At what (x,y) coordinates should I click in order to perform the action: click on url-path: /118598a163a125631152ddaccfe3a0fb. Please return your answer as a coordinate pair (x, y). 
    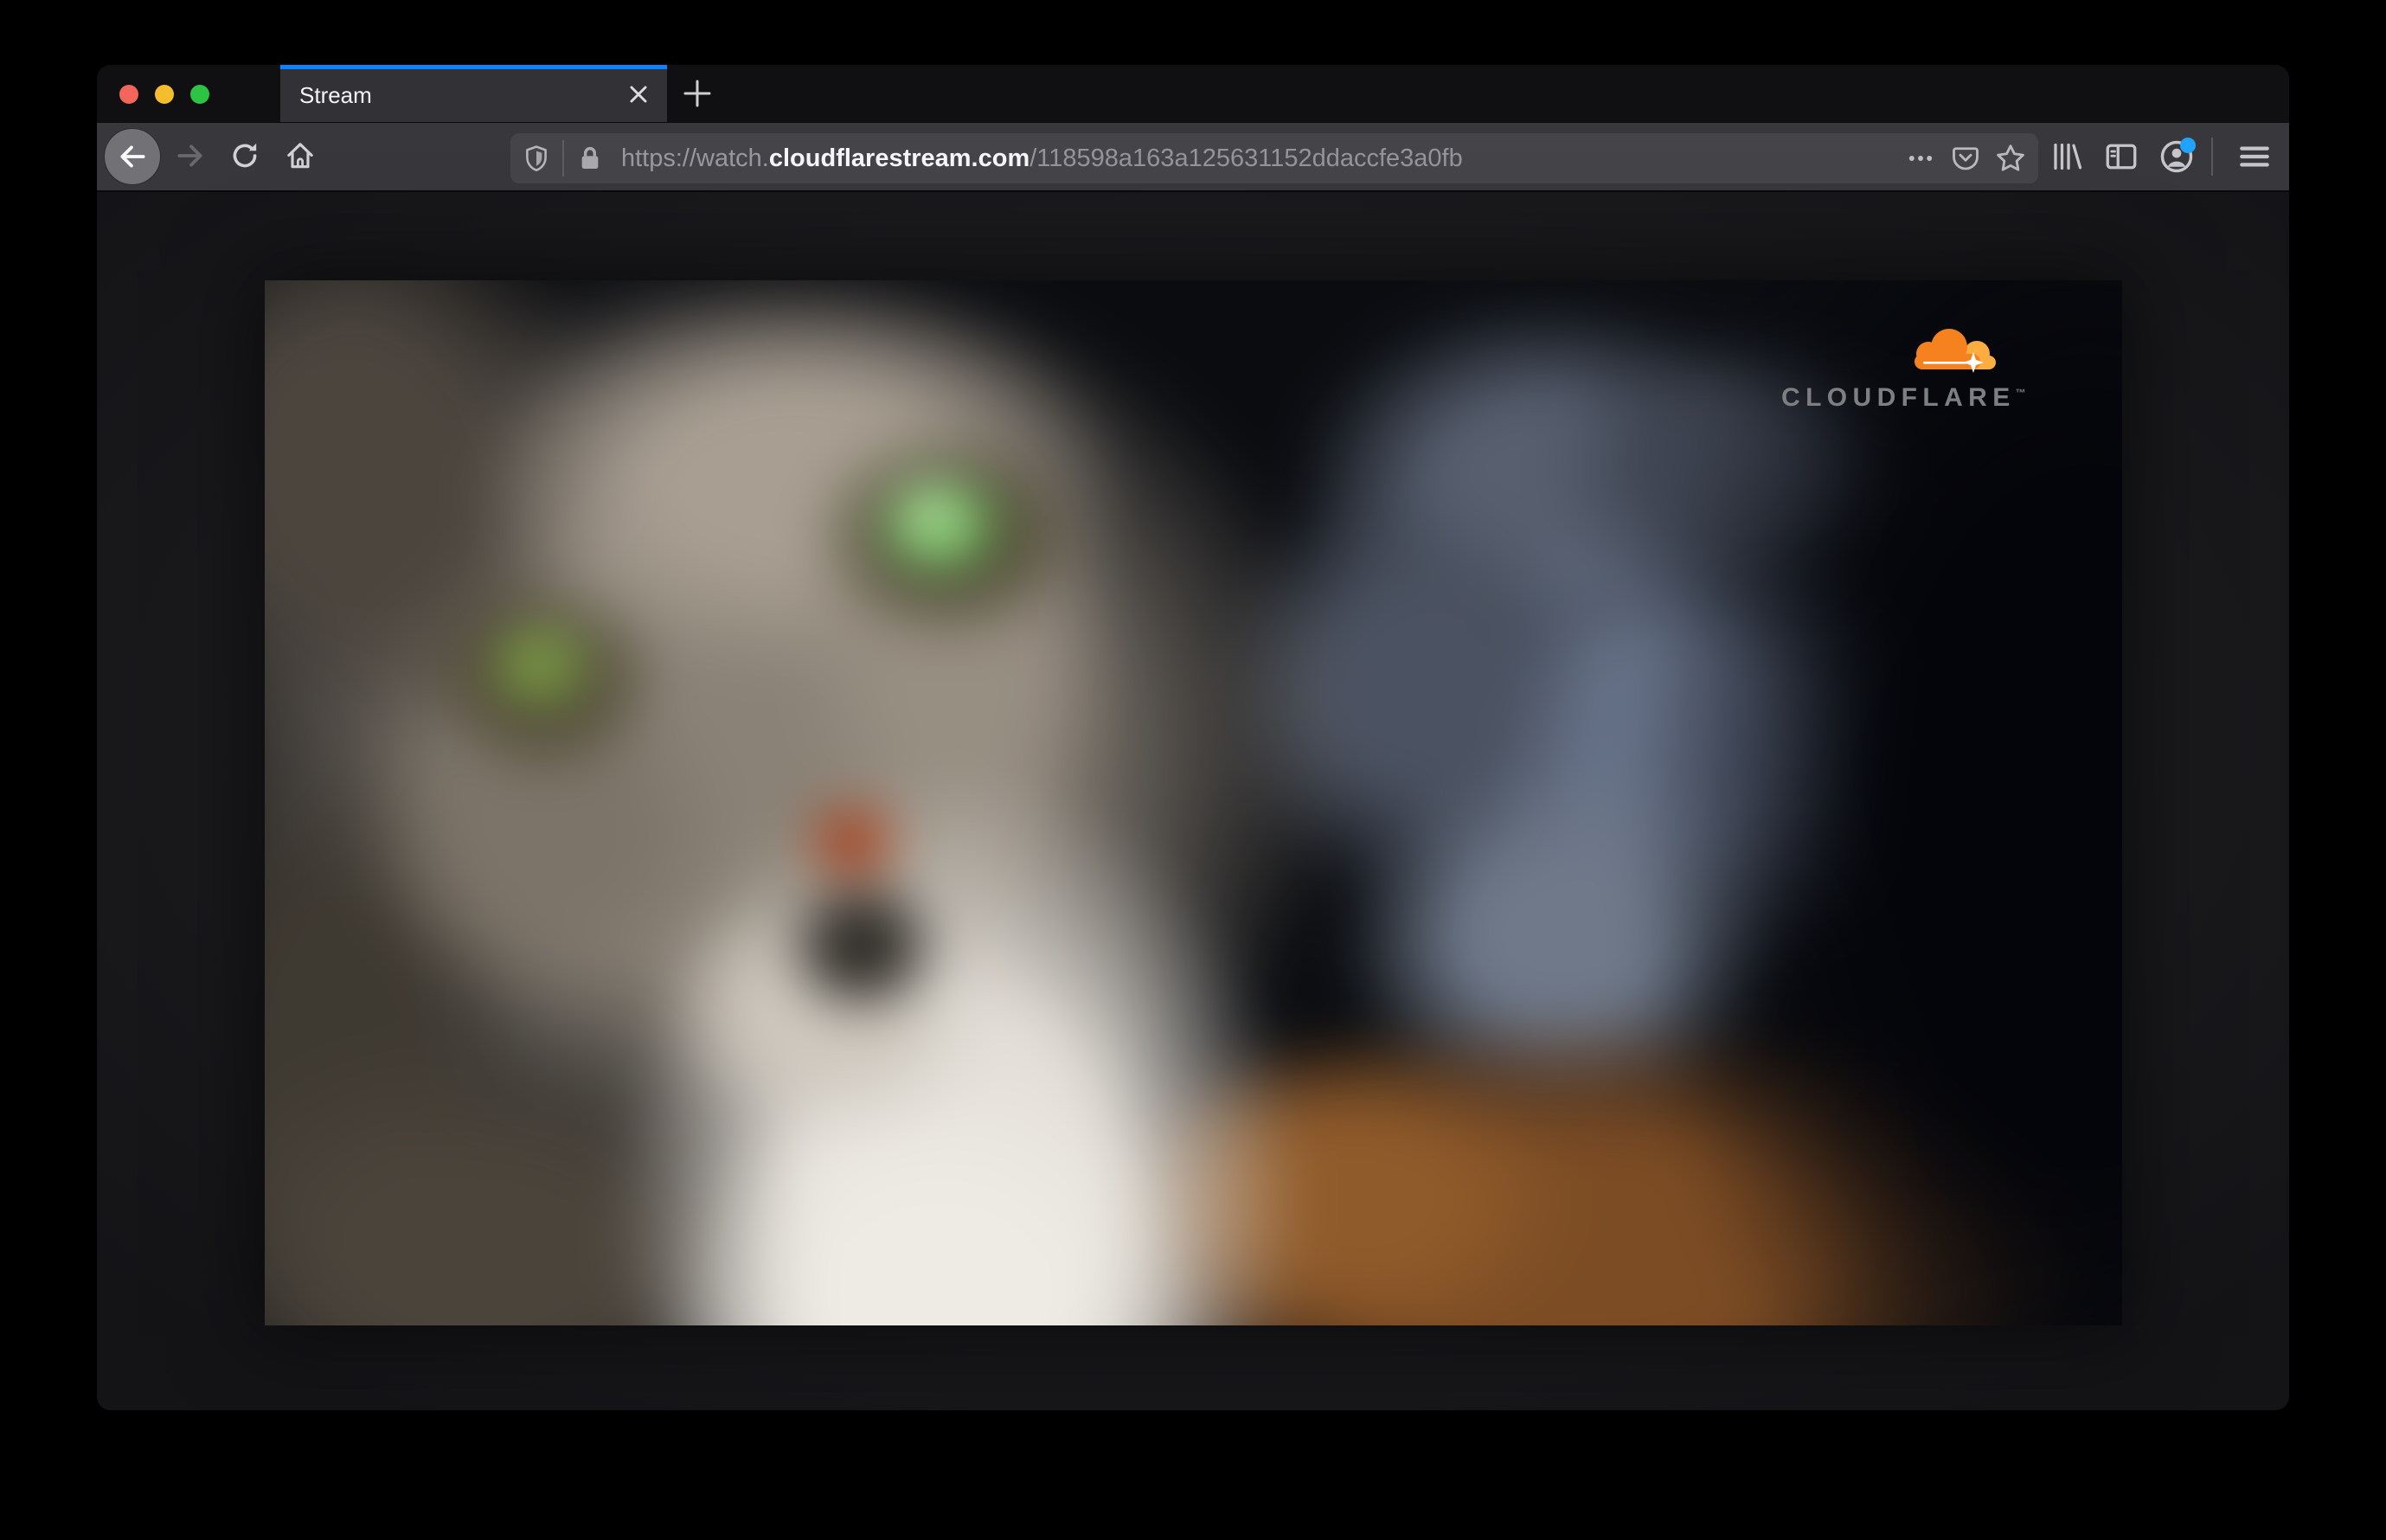
    Looking at the image, I should click on (1246, 158).